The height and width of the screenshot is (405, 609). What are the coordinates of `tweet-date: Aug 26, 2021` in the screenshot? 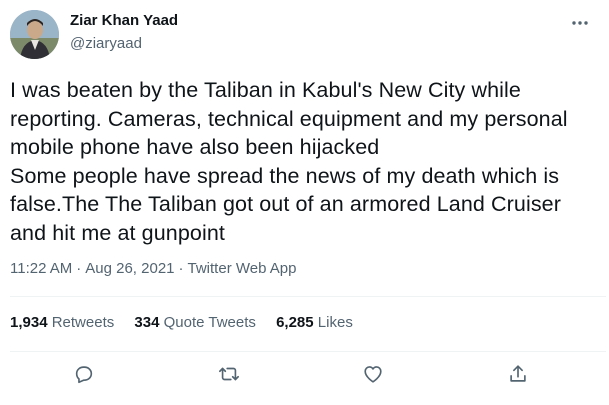 It's located at (129, 268).